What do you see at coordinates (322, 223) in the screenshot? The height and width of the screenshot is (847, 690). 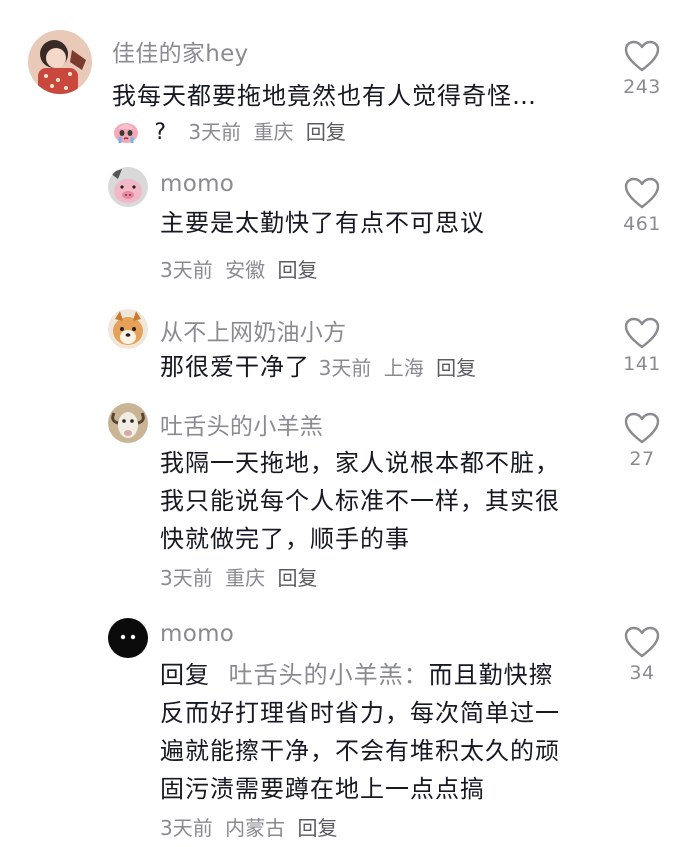 I see `comment-text: 主要是太勤快了有点不可思议` at bounding box center [322, 223].